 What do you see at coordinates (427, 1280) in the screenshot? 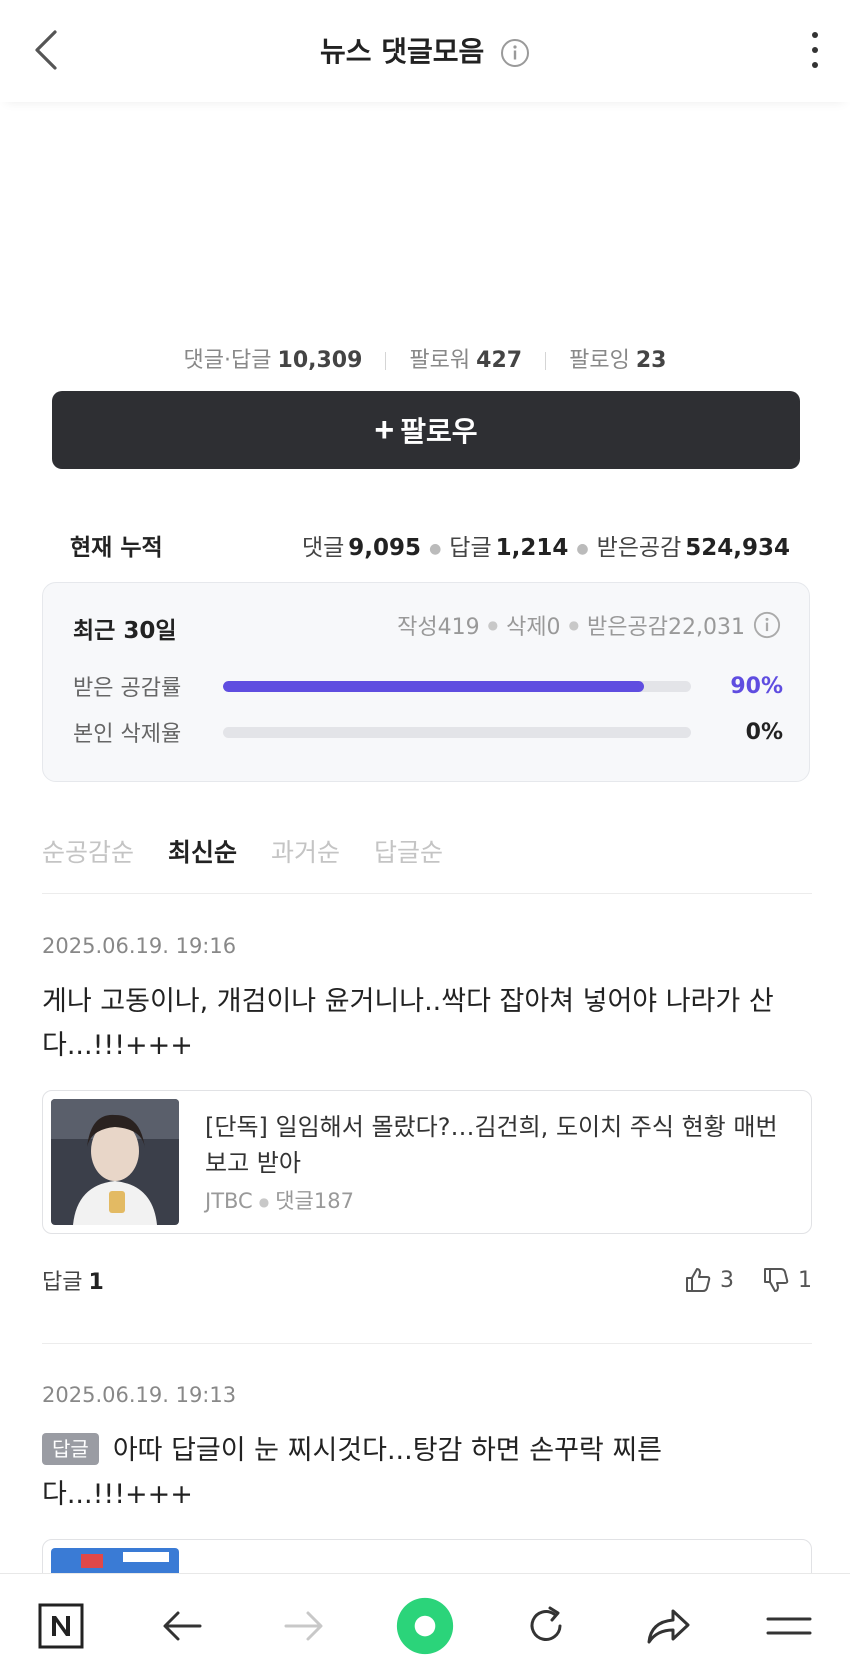
I see `comment-actions: 답글 1 3 1` at bounding box center [427, 1280].